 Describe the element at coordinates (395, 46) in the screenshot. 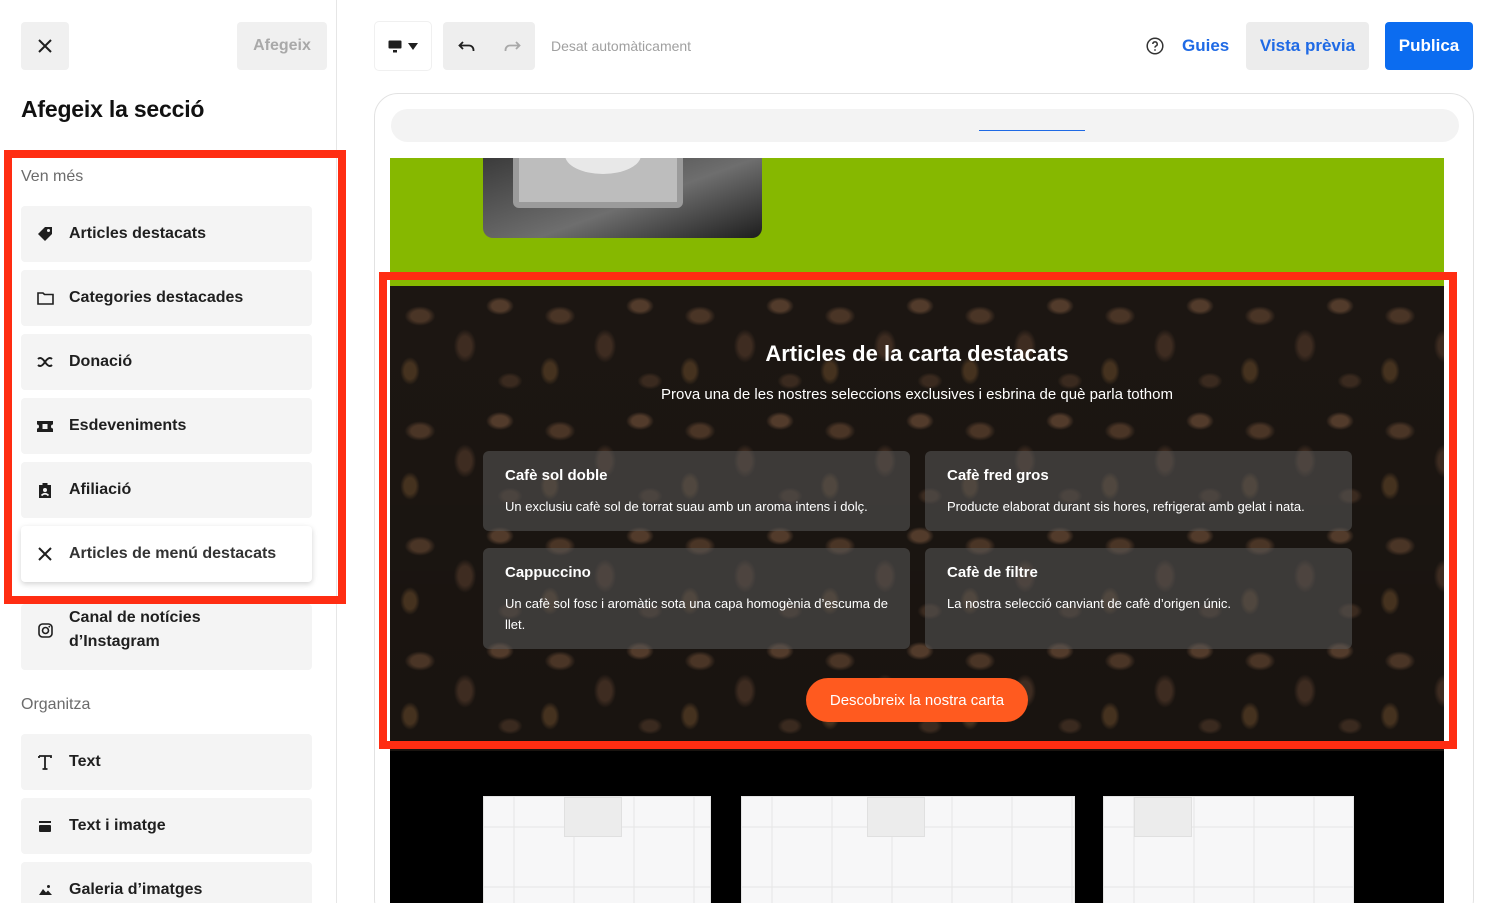

I see `desktop-icon` at that location.